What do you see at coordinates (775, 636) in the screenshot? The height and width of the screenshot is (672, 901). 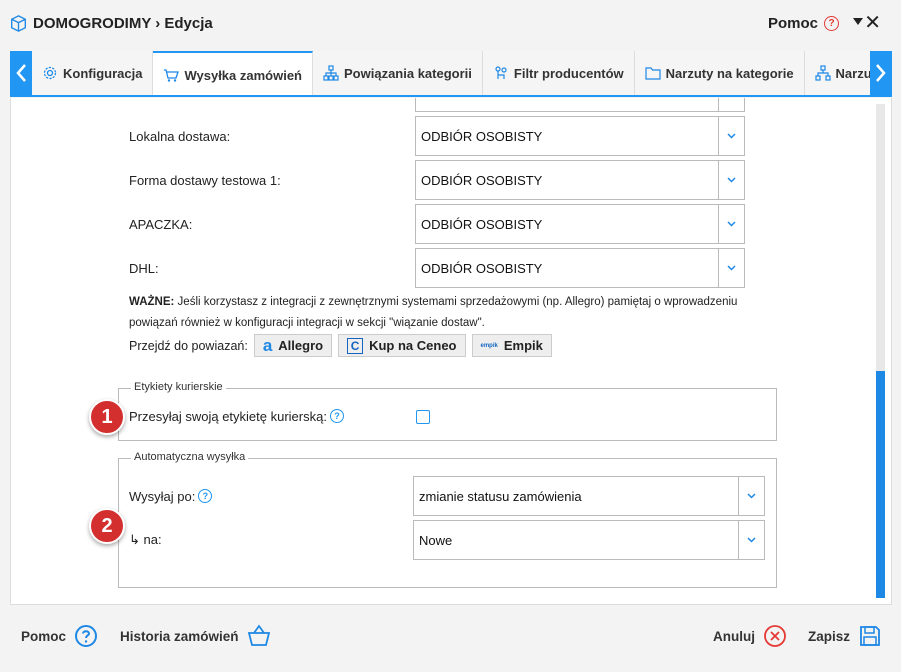 I see `cancel-circle-icon` at bounding box center [775, 636].